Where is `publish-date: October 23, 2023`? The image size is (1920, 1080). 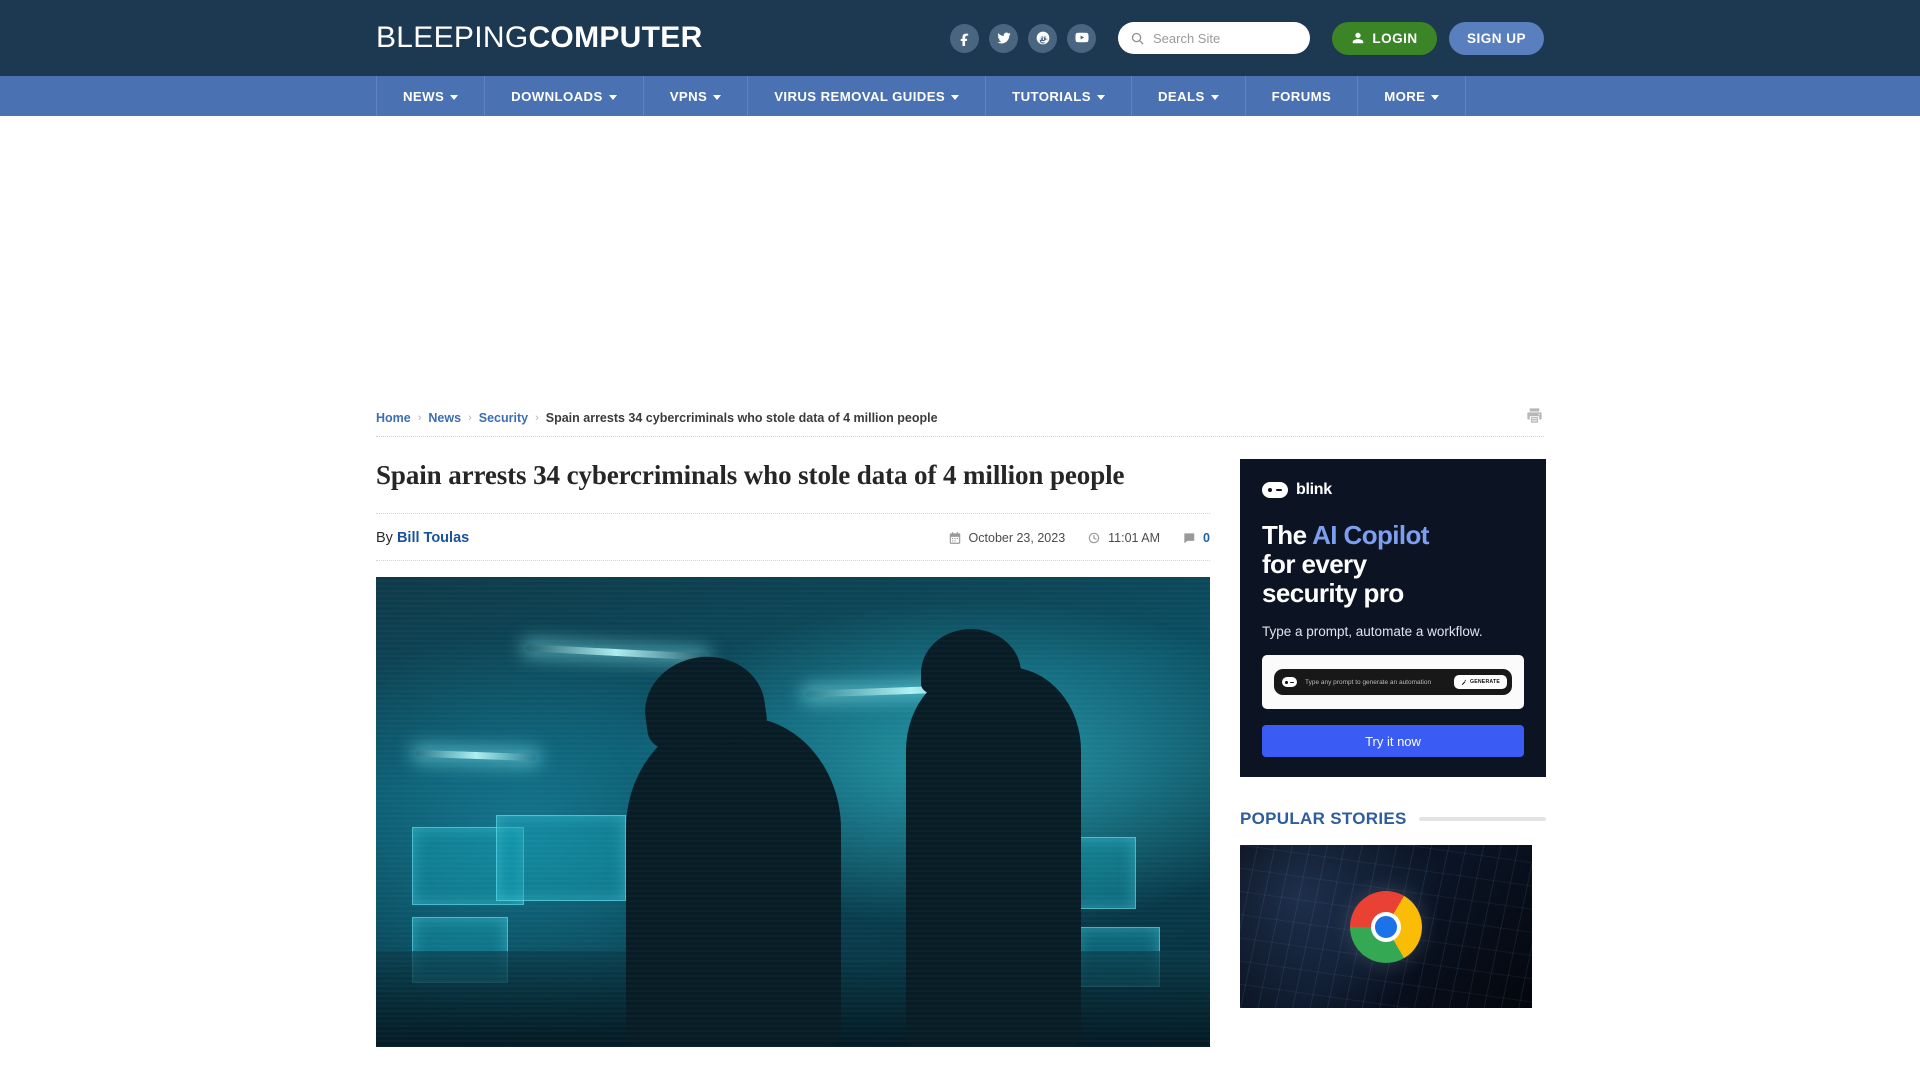 publish-date: October 23, 2023 is located at coordinates (1007, 537).